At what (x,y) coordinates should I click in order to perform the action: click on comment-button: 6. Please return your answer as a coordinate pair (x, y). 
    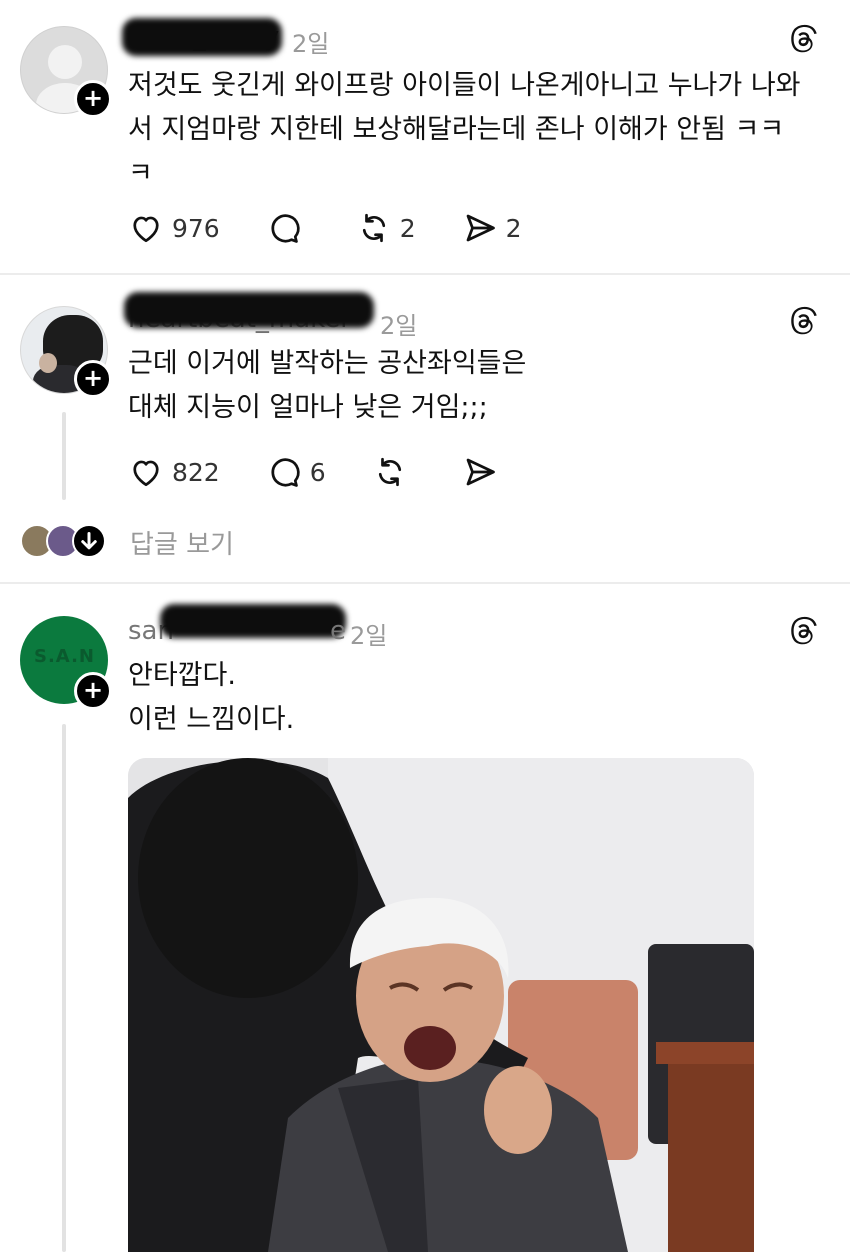
    Looking at the image, I should click on (296, 472).